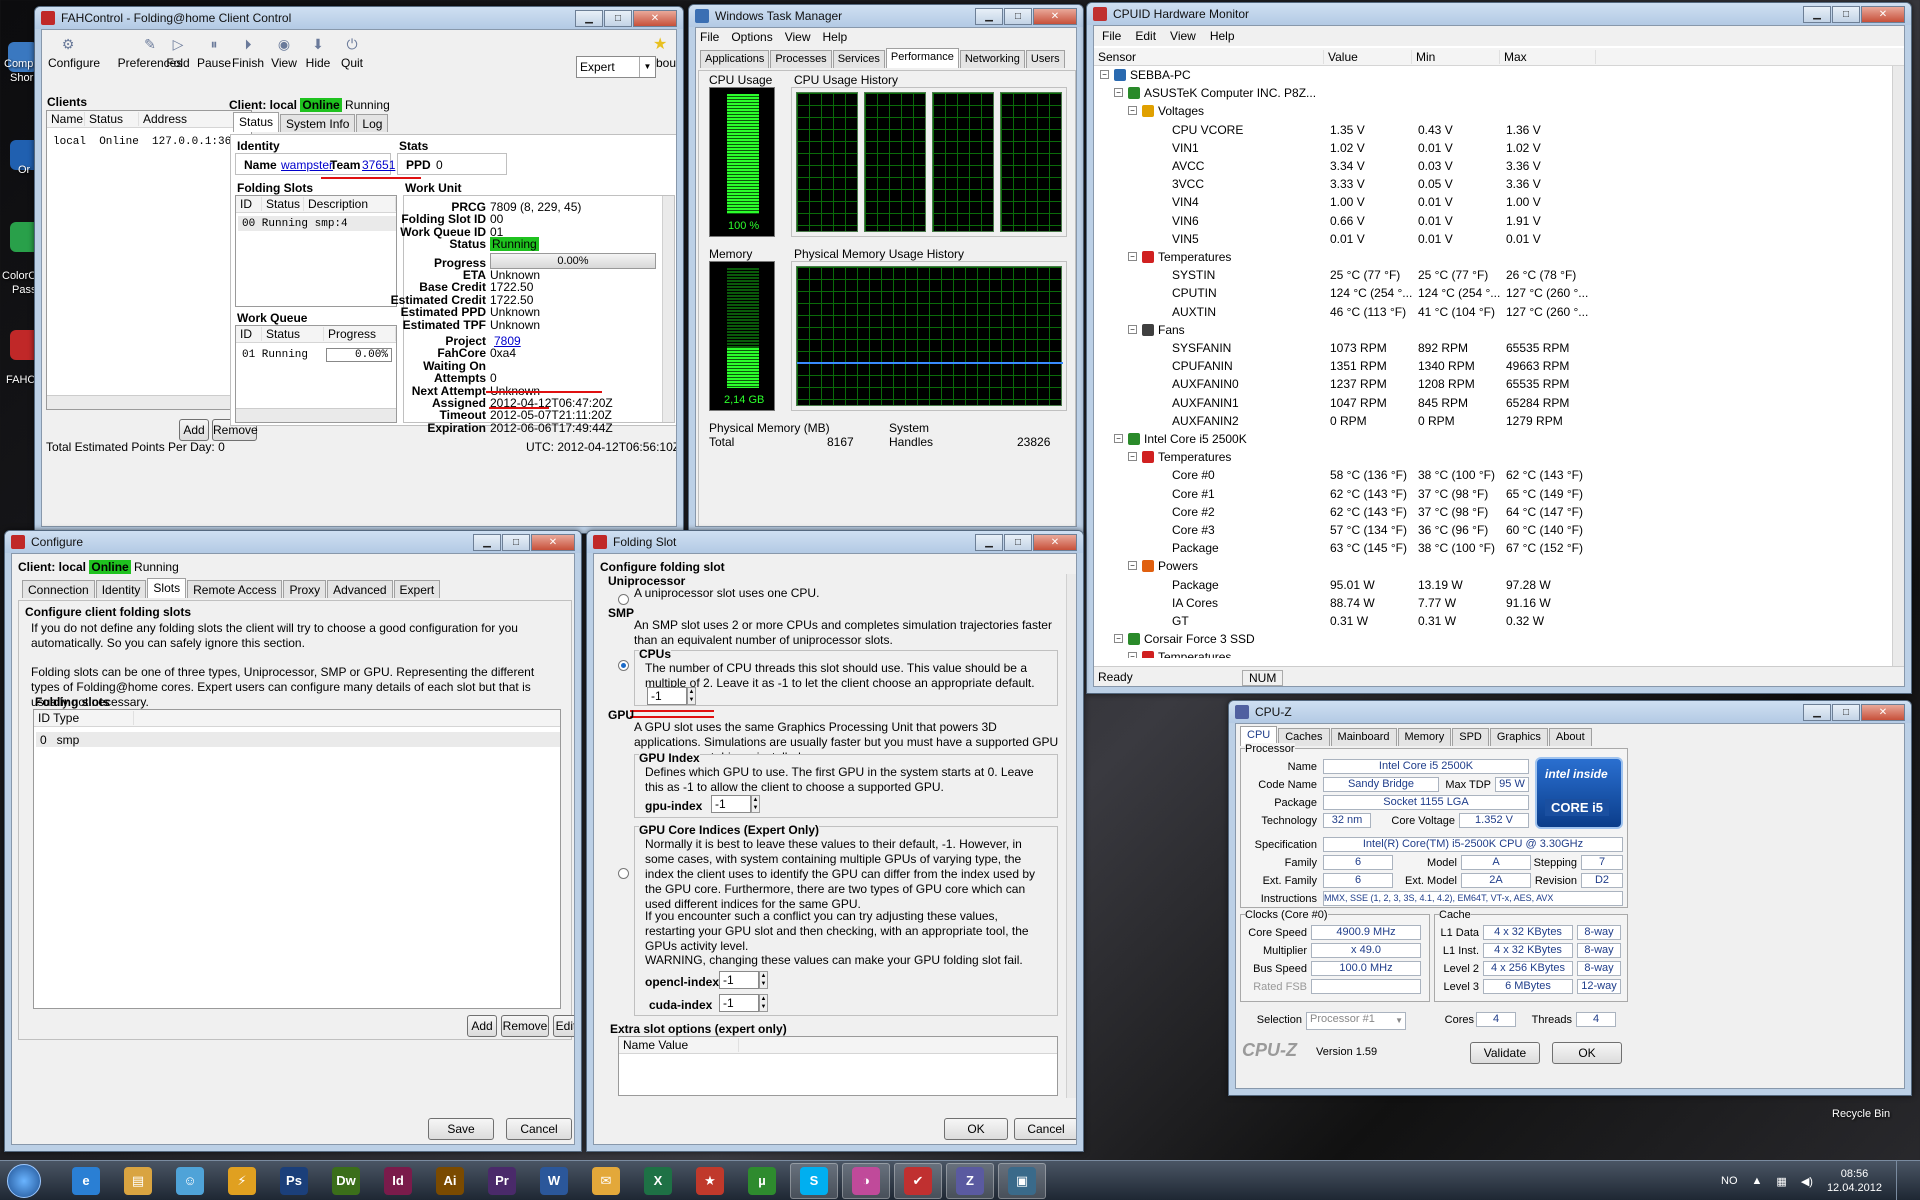  Describe the element at coordinates (731, 804) in the screenshot. I see `gpu-index-input: -1` at that location.